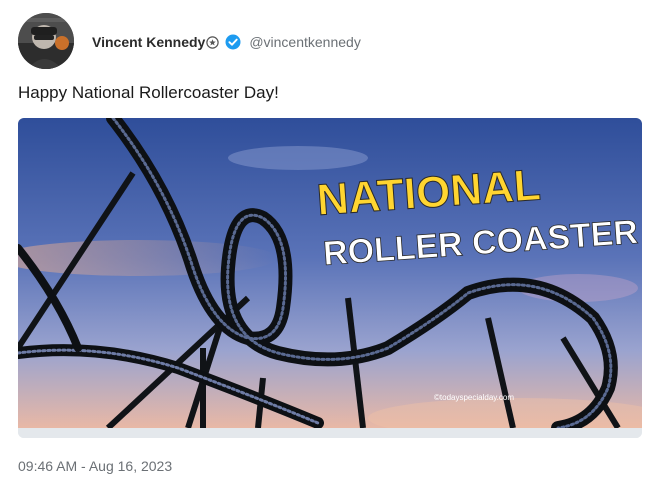 Image resolution: width=655 pixels, height=484 pixels. What do you see at coordinates (148, 92) in the screenshot?
I see `tweet-text: Happy National Rollercoaster Day!` at bounding box center [148, 92].